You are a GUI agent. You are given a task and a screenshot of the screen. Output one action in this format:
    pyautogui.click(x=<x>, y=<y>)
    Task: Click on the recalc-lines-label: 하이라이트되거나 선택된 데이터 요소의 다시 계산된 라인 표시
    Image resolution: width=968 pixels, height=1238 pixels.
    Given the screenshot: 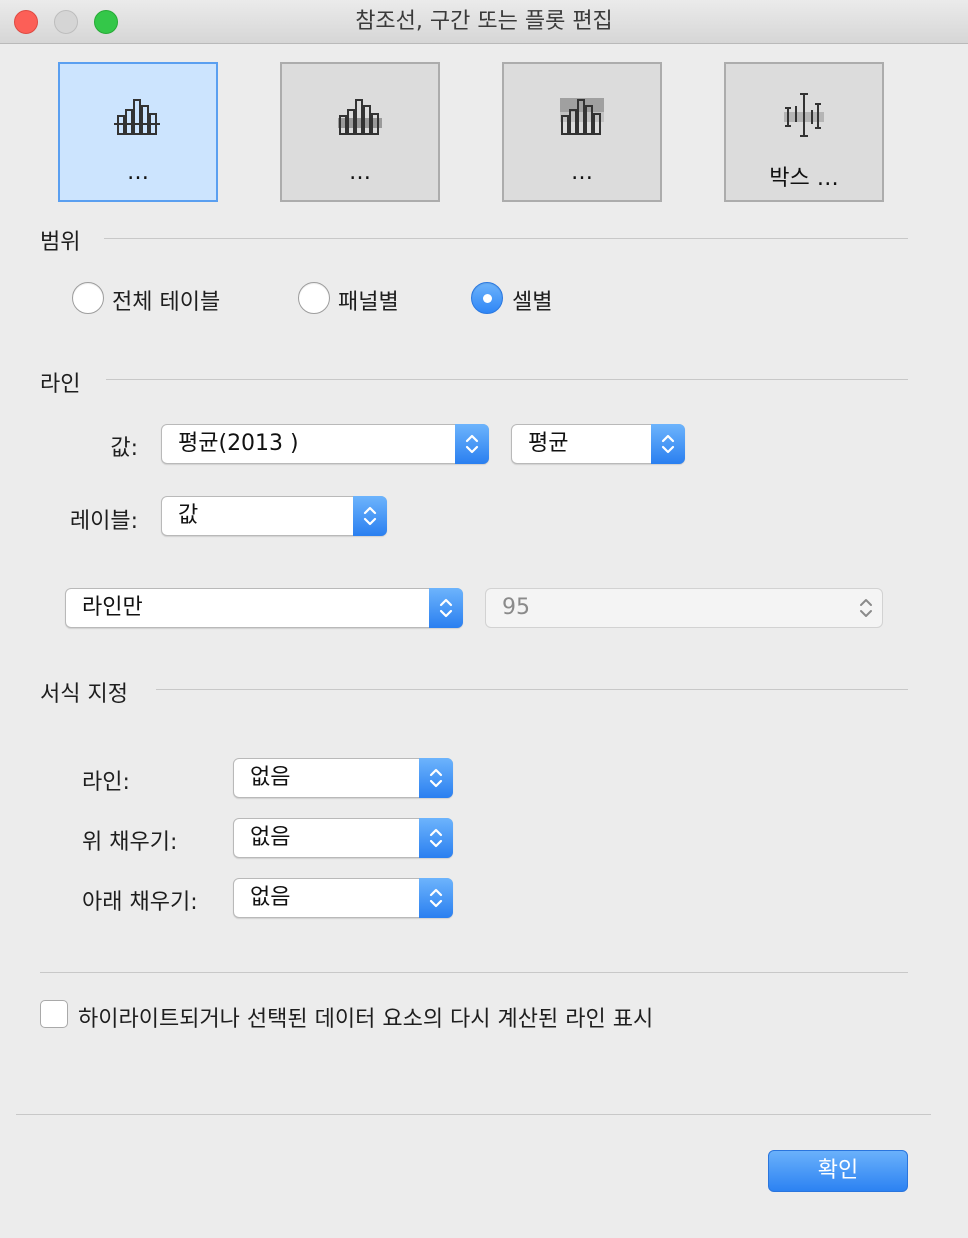 What is the action you would take?
    pyautogui.click(x=366, y=1019)
    